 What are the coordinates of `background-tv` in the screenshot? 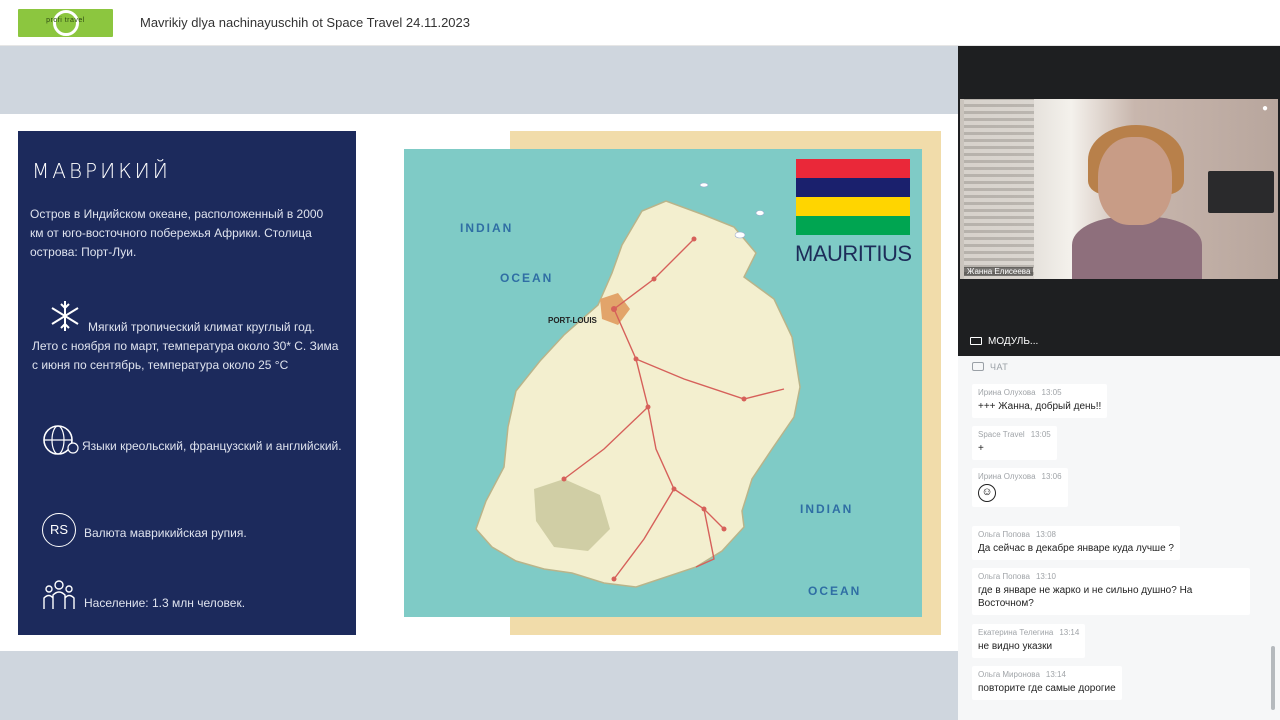 It's located at (1241, 192).